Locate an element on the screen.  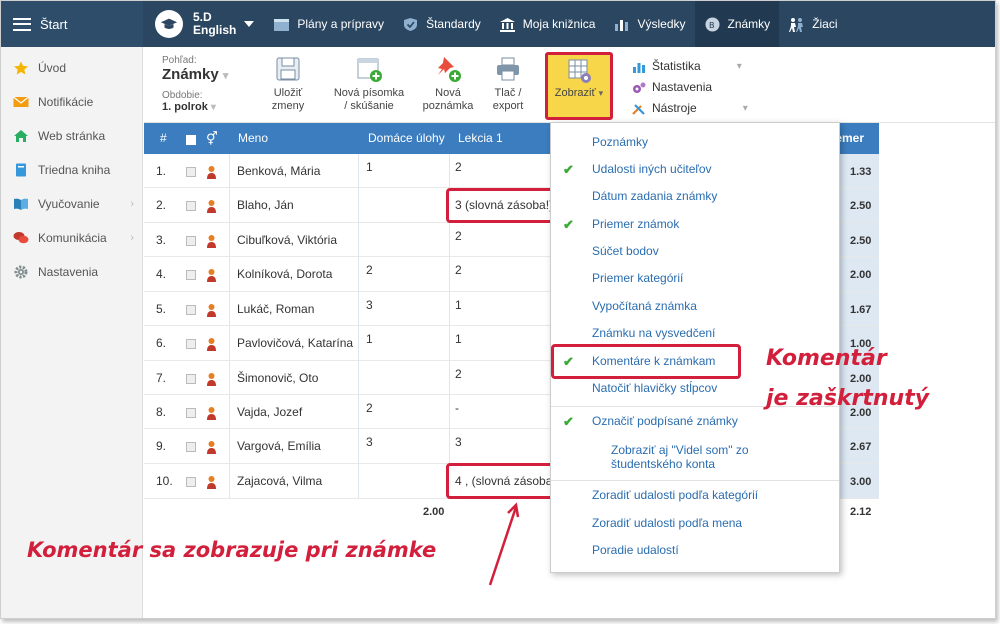
settings-menu: Nastavenia is located at coordinates (690, 87).